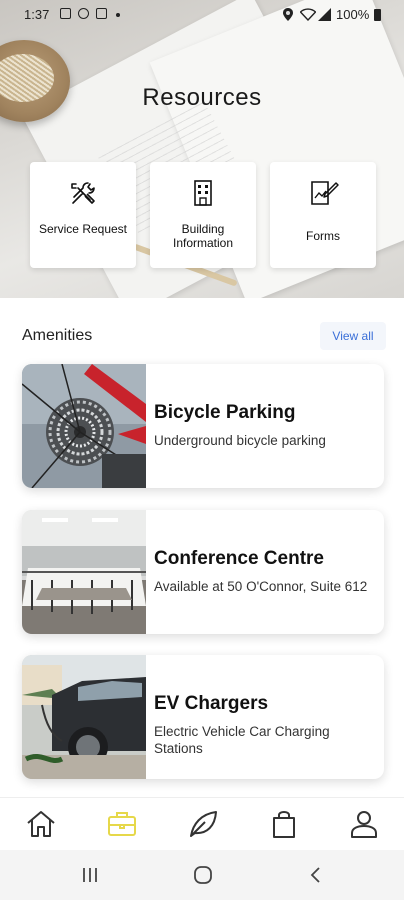 Image resolution: width=404 pixels, height=900 pixels. What do you see at coordinates (83, 215) in the screenshot?
I see `service-request-button: Service Request` at bounding box center [83, 215].